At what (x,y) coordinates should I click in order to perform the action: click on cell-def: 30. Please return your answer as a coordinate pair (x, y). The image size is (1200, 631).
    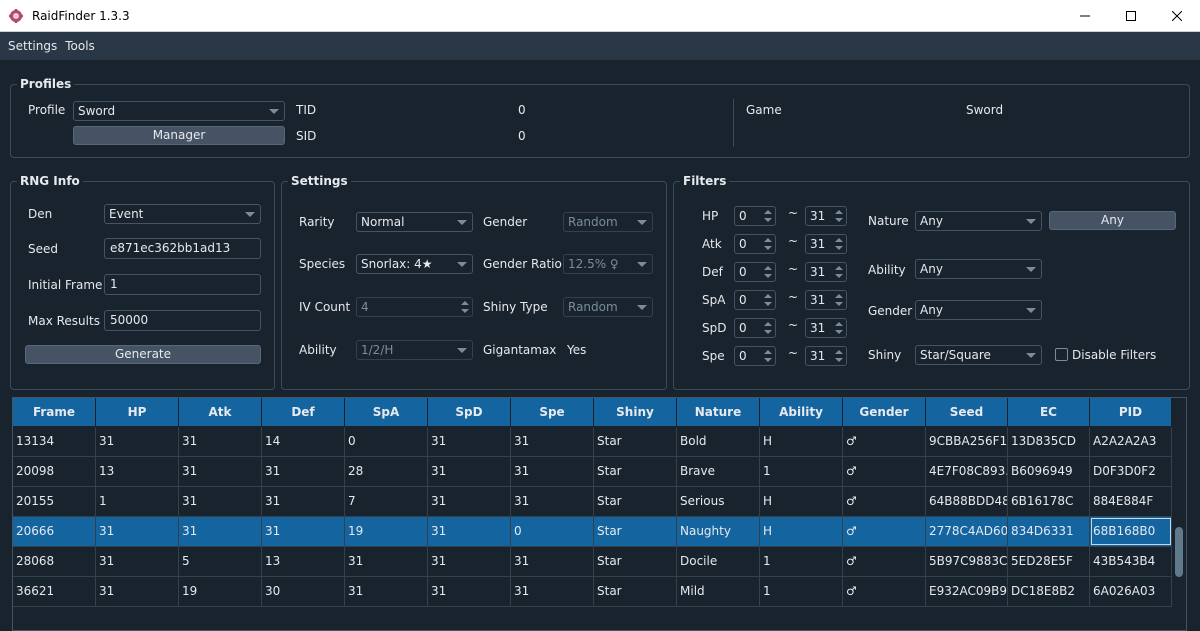
    Looking at the image, I should click on (303, 591).